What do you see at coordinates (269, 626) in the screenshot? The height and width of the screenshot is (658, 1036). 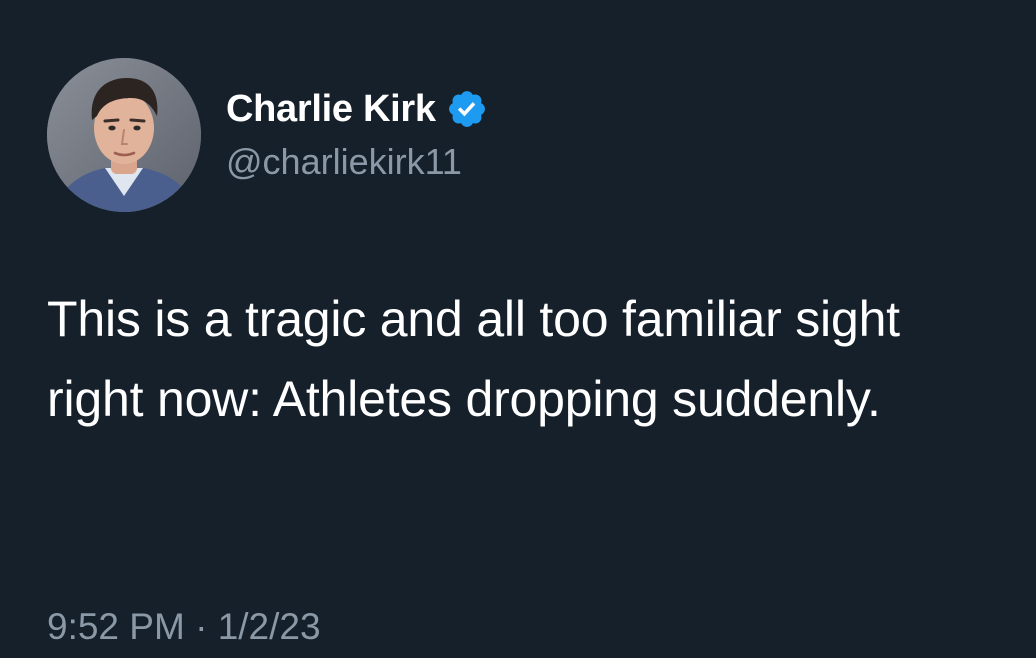 I see `tweet-date: 1/2/23` at bounding box center [269, 626].